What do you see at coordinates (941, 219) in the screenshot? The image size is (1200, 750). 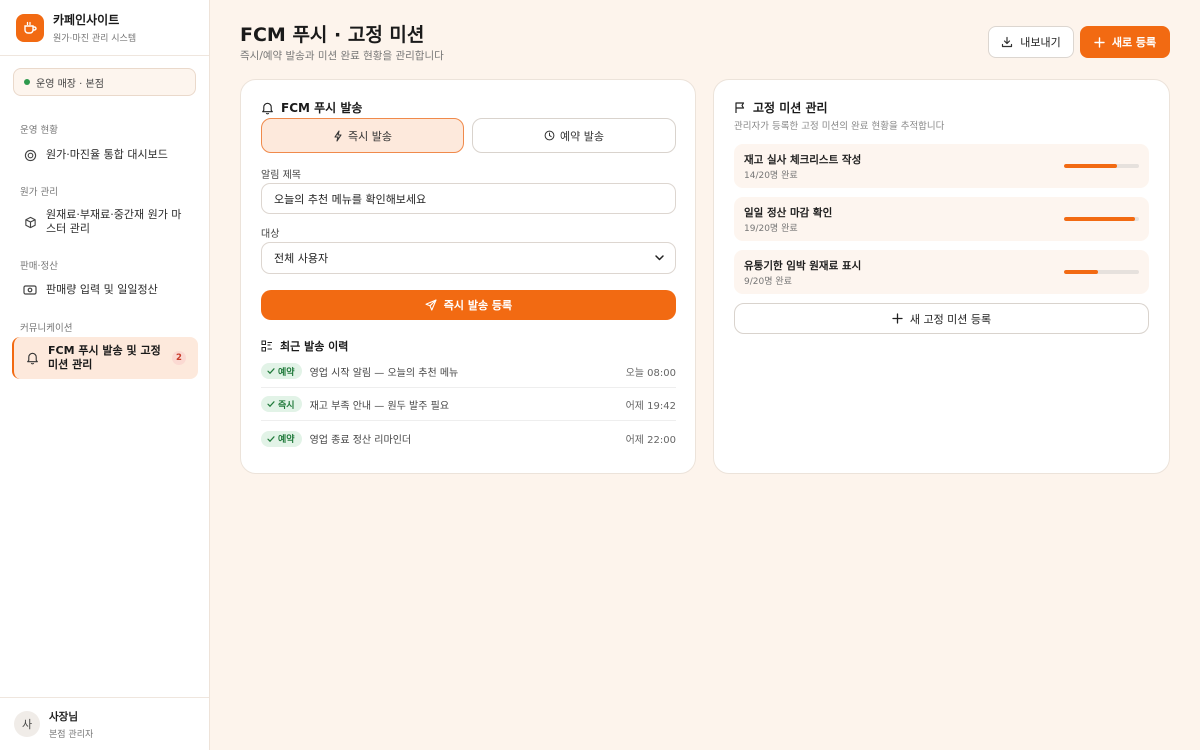 I see `mission-item: 일일 정산 마감 확인 19/20명 완료` at bounding box center [941, 219].